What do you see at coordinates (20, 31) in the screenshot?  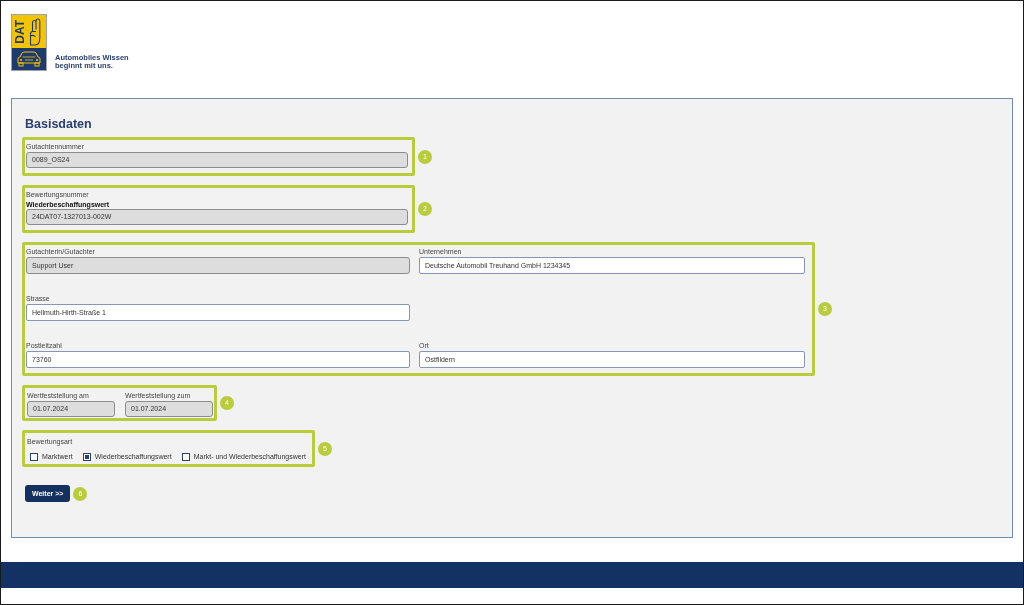 I see `logo-wordmark: DAT` at bounding box center [20, 31].